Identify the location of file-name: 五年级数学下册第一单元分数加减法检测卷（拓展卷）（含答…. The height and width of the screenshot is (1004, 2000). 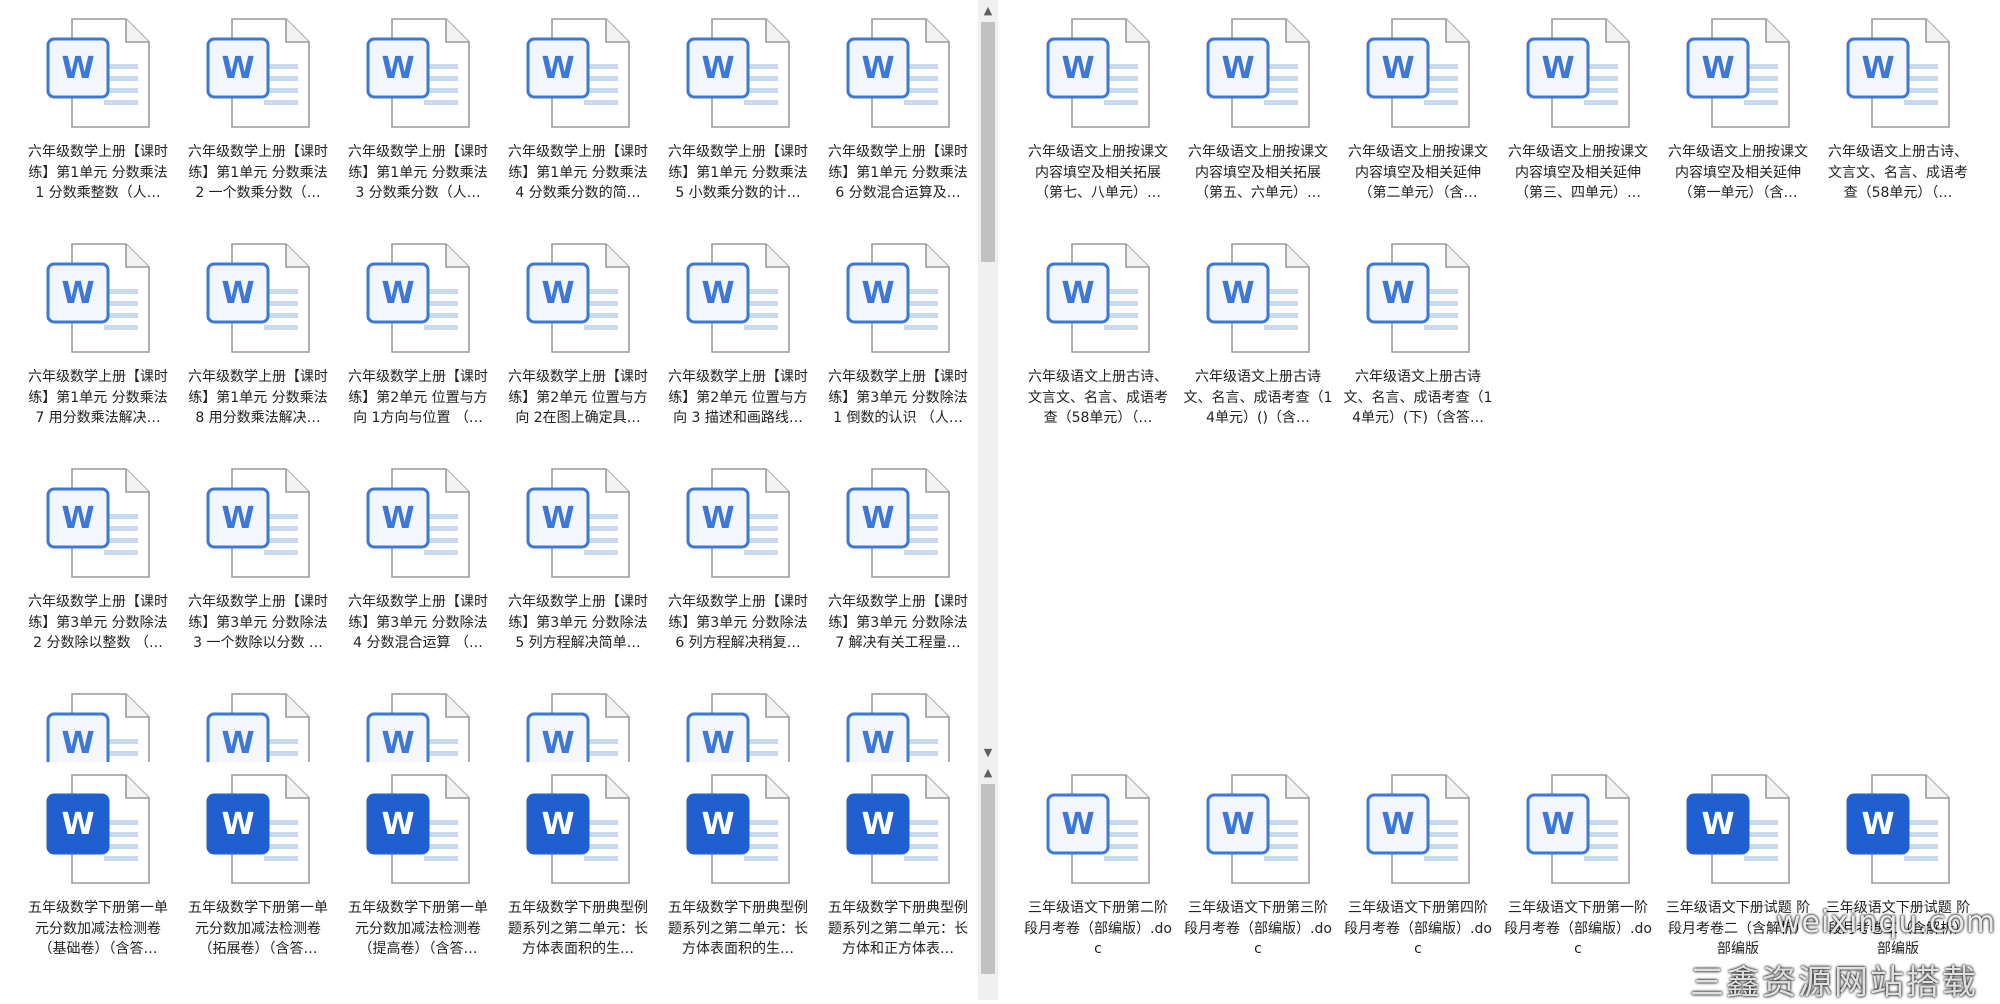
(258, 928).